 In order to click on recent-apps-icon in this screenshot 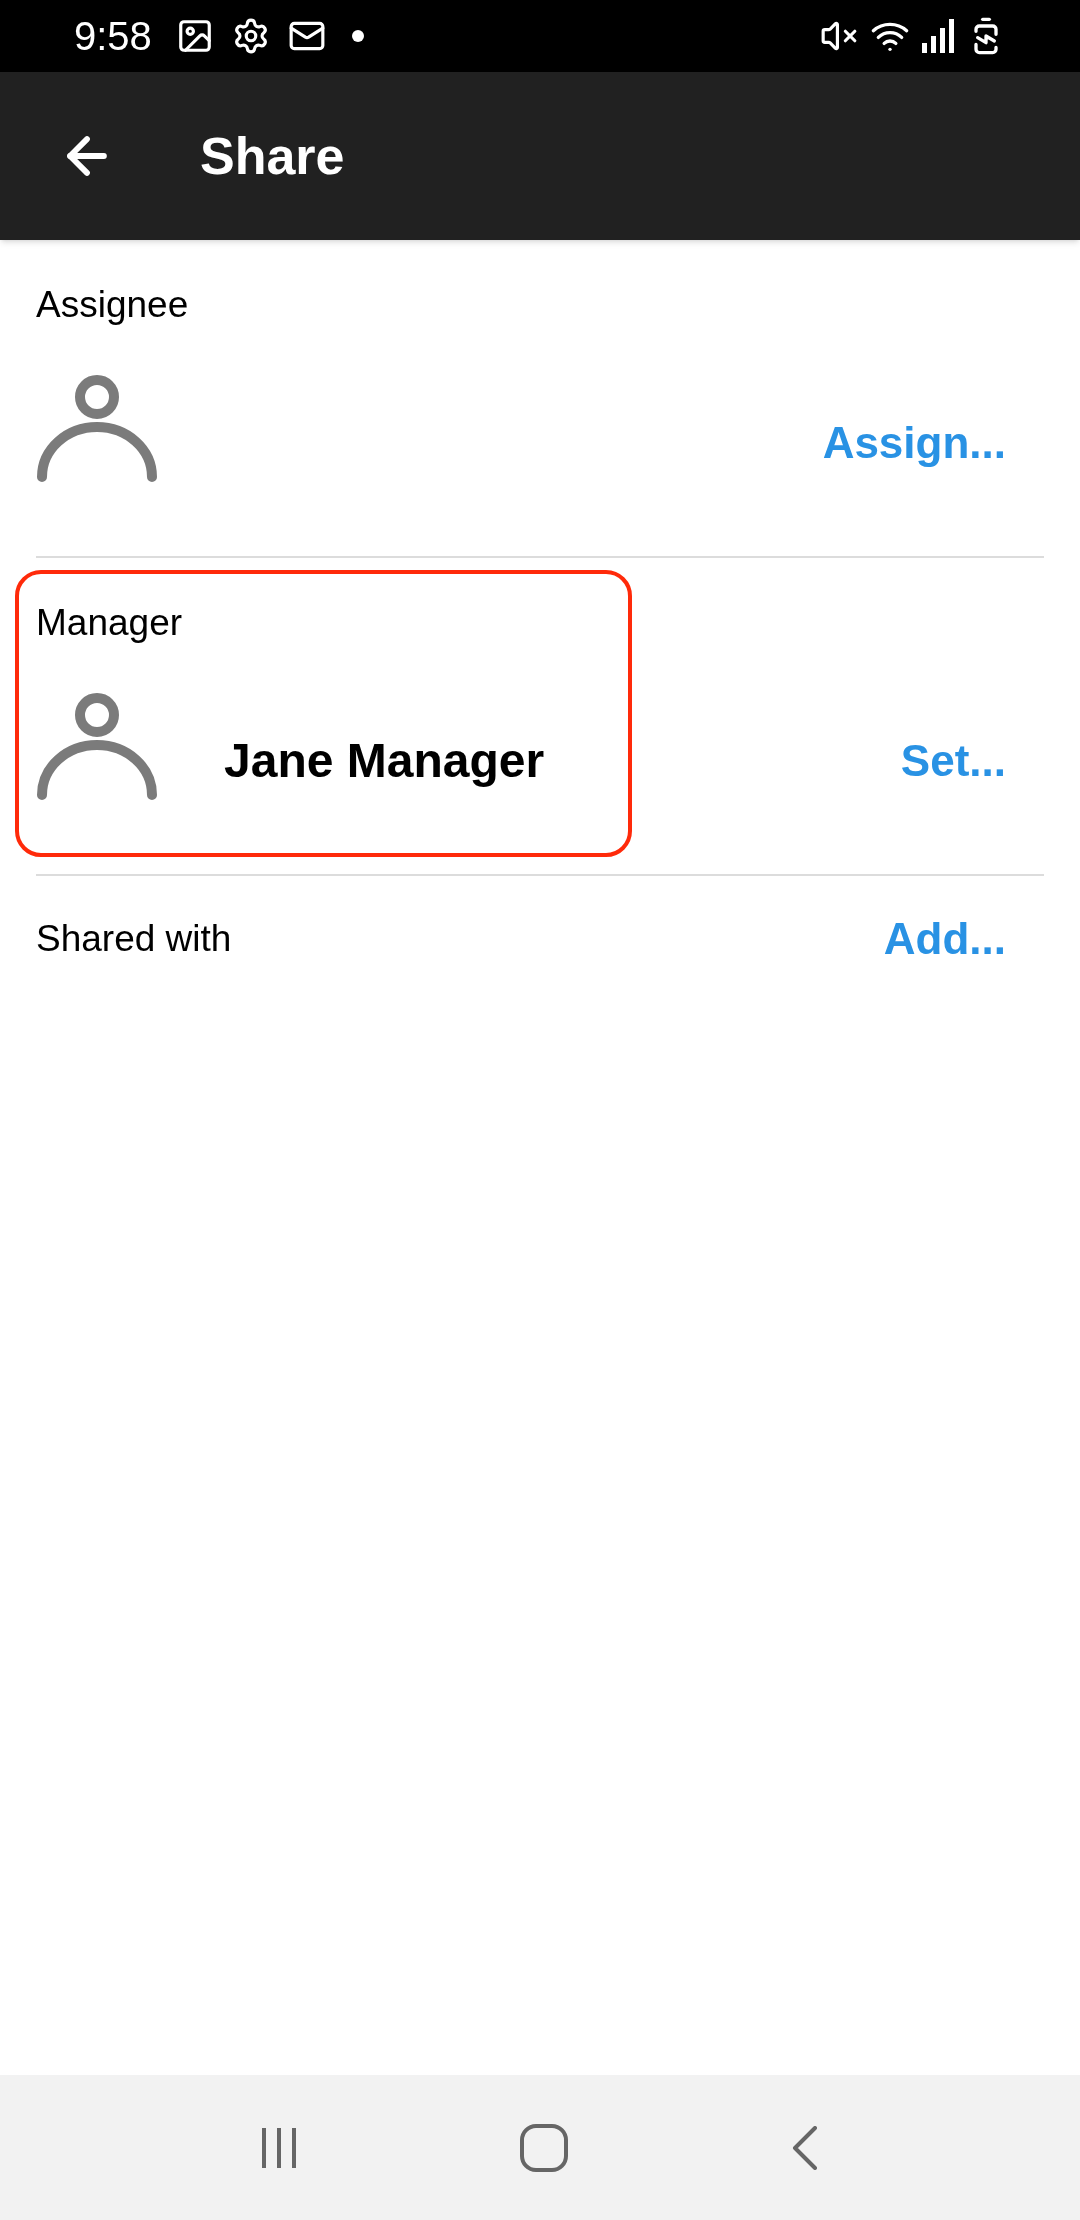, I will do `click(279, 2147)`.